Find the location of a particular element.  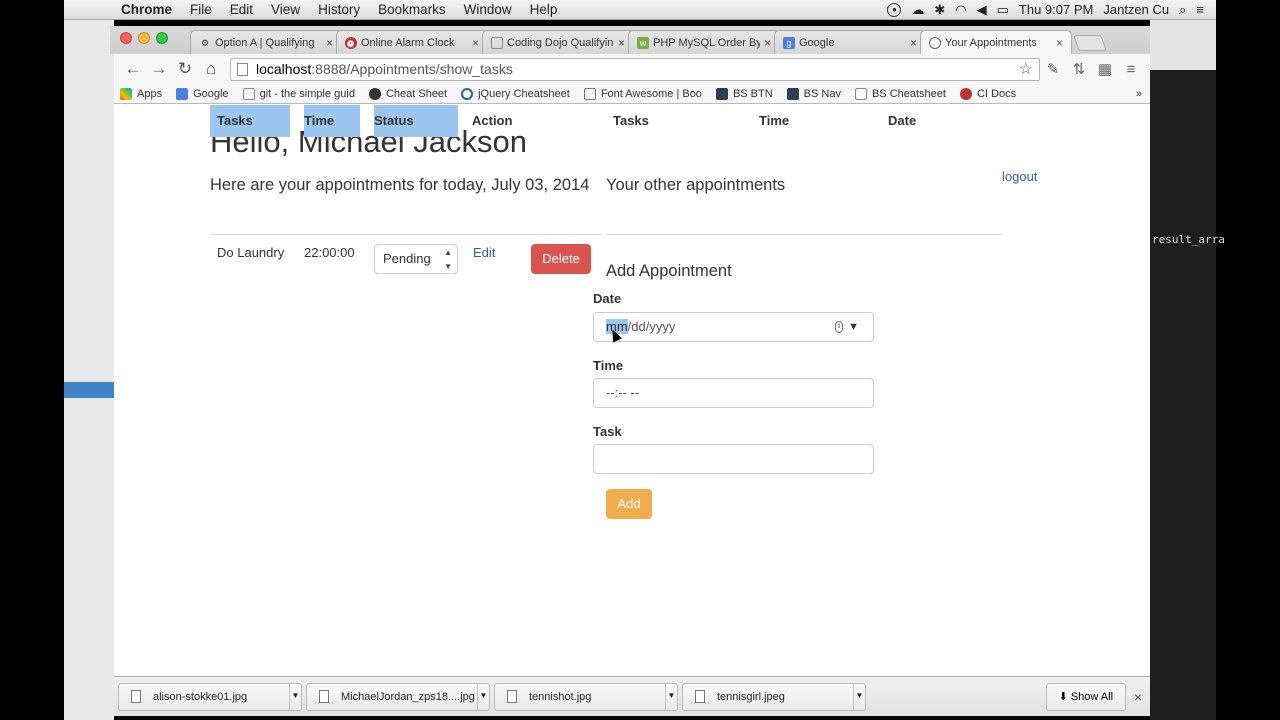

bookmark-bs-nav: BS Nav is located at coordinates (813, 93).